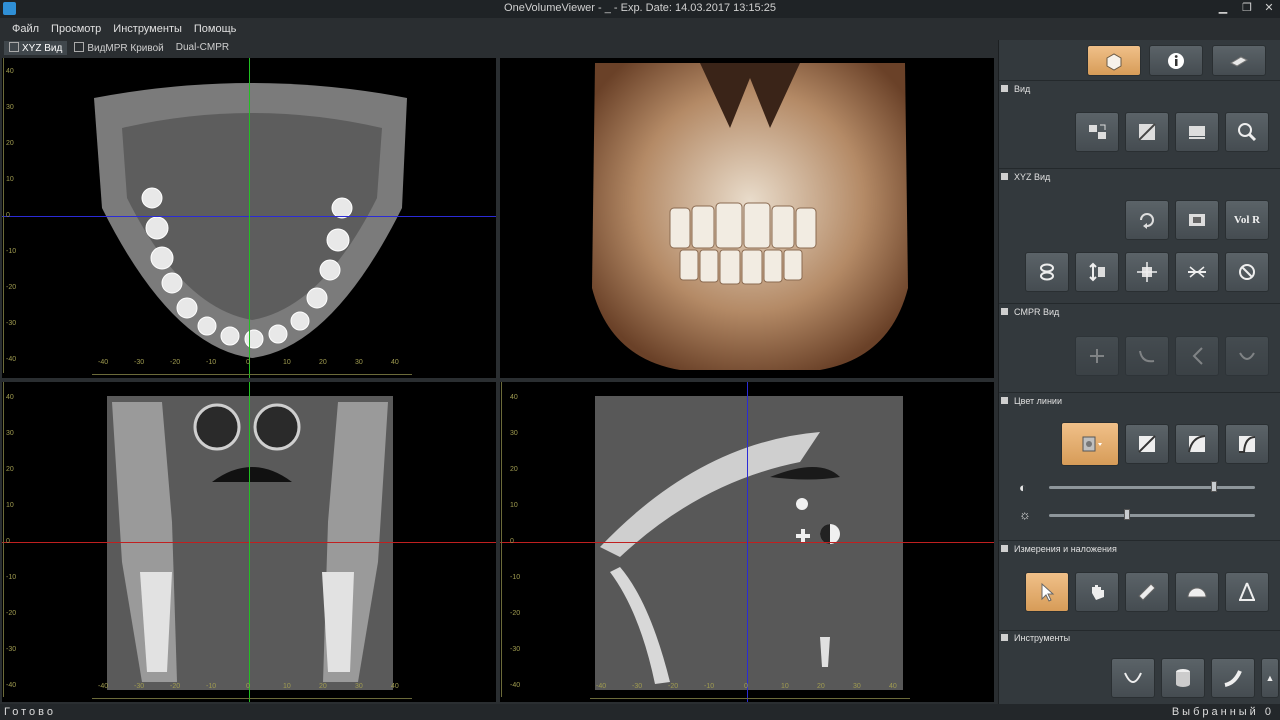 Image resolution: width=1280 pixels, height=720 pixels. Describe the element at coordinates (1239, 60) in the screenshot. I see `eraser-button` at that location.